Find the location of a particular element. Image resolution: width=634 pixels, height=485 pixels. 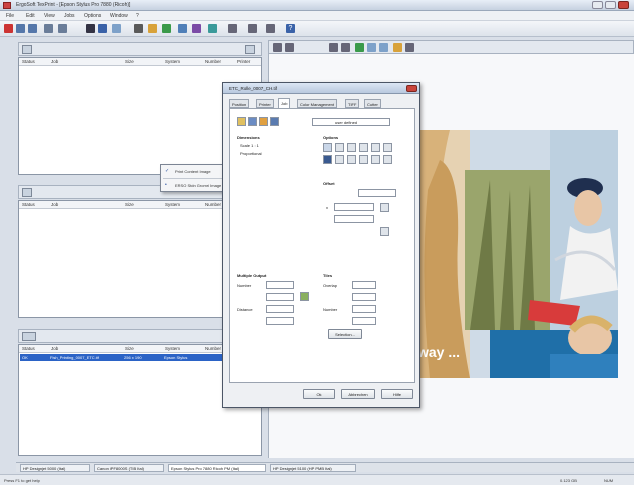

tab-tiff: TIFF is located at coordinates (352, 103).